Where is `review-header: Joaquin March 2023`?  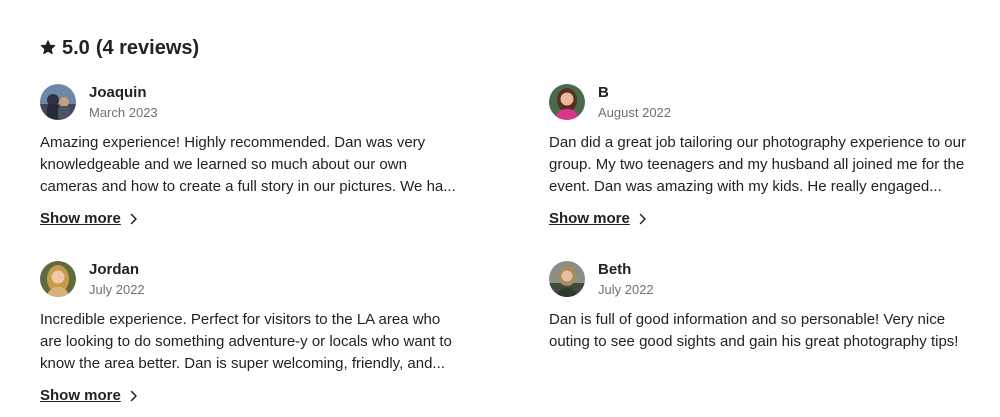
review-header: Joaquin March 2023 is located at coordinates (250, 102).